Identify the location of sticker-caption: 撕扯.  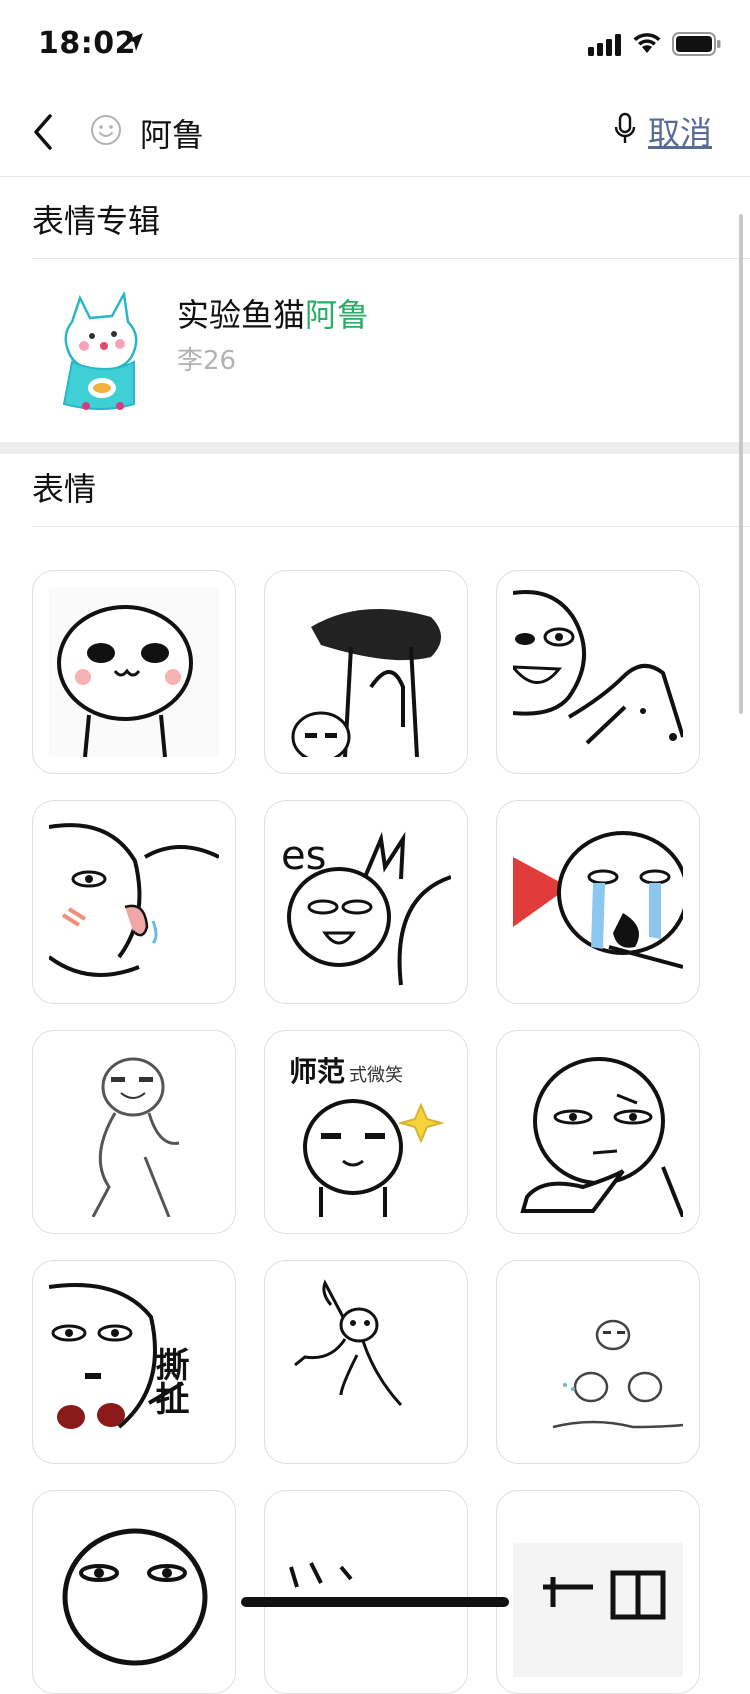
(169, 1381).